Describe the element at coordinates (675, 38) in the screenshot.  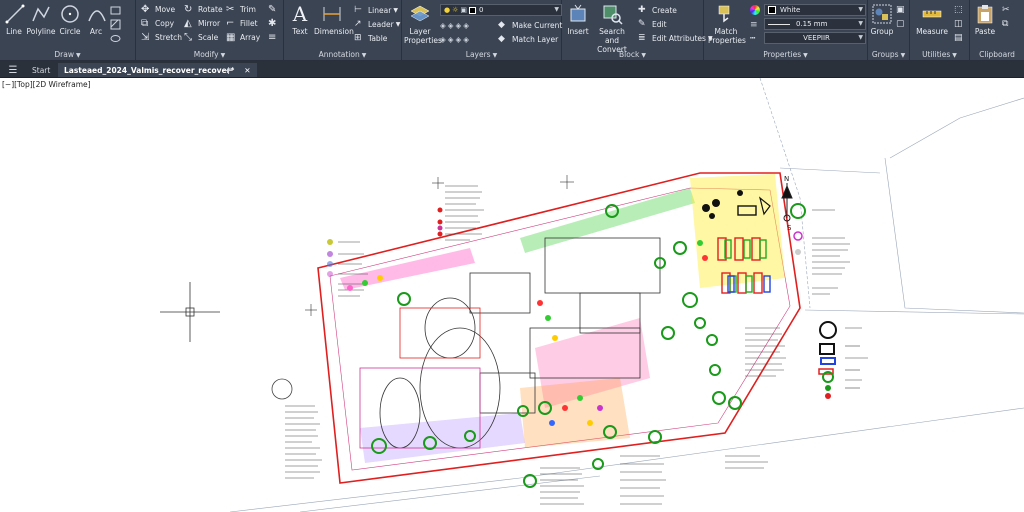
I see `edit-attributes-button: ≣ Edit Attributes ▼` at that location.